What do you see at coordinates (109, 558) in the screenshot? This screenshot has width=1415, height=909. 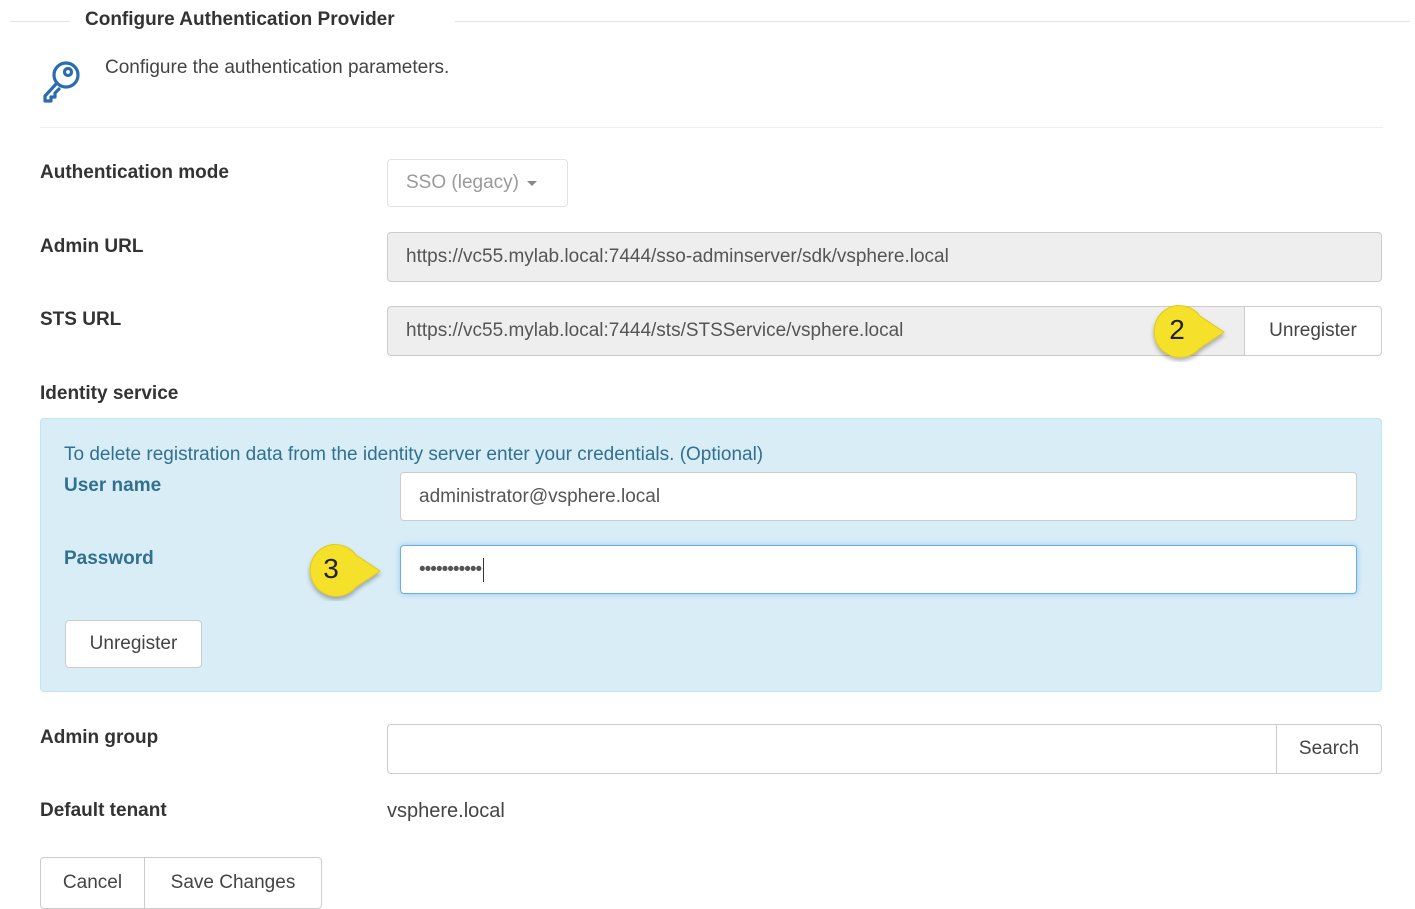 I see `password-label: Password` at bounding box center [109, 558].